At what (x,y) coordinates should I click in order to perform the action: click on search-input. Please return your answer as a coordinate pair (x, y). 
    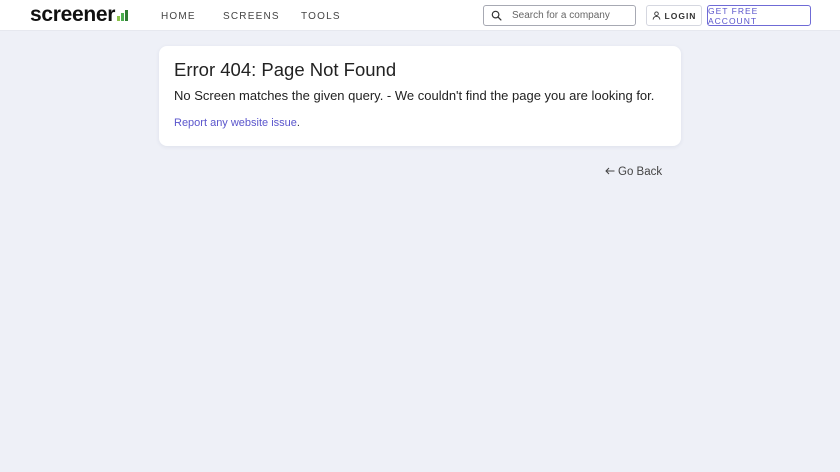
    Looking at the image, I should click on (572, 15).